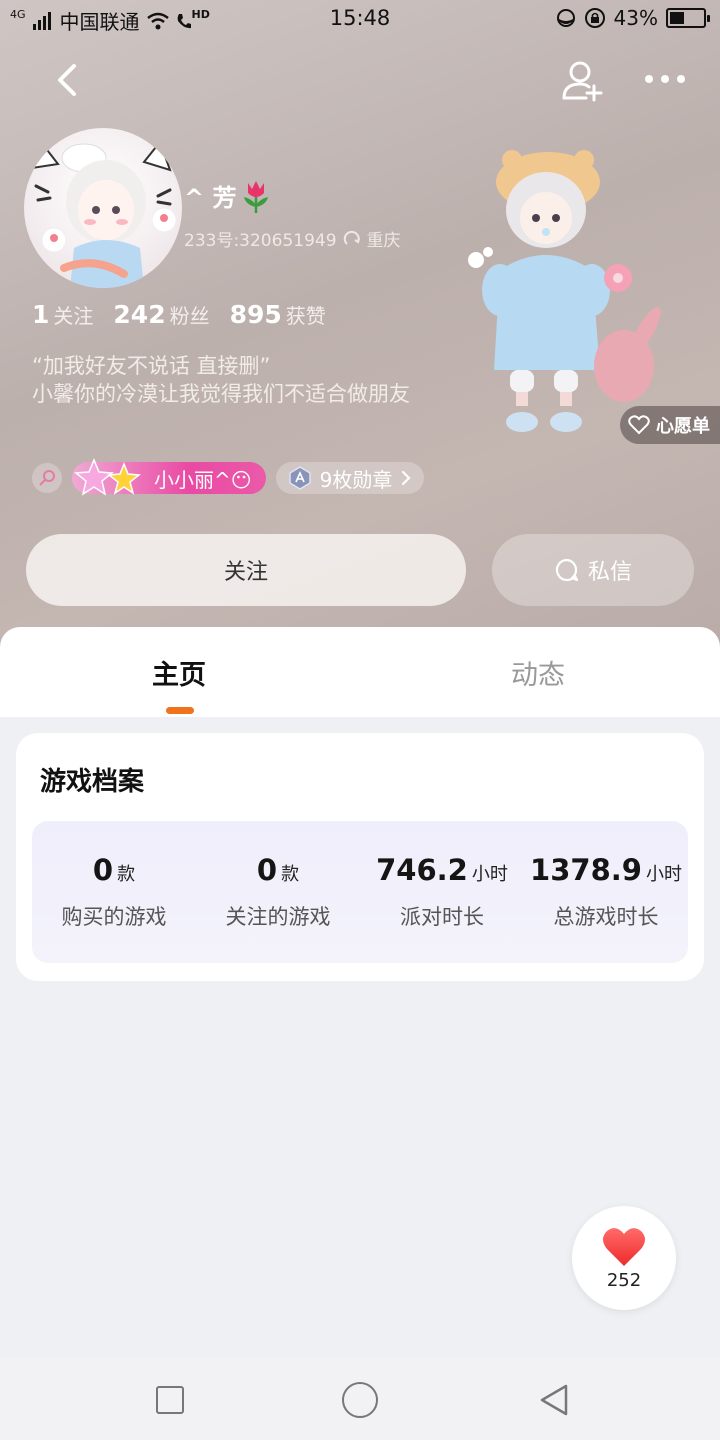  Describe the element at coordinates (180, 710) in the screenshot. I see `active-tab-indicator` at that location.